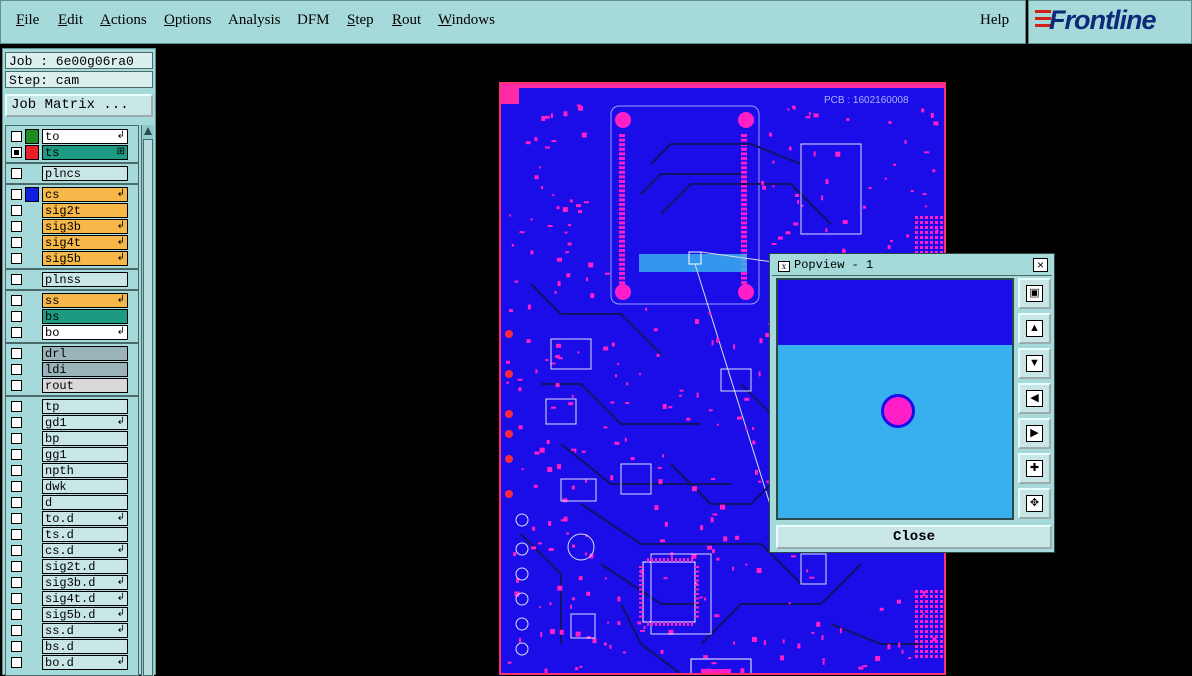  Describe the element at coordinates (85, 258) in the screenshot. I see `layer-name: sig5b ↲` at that location.